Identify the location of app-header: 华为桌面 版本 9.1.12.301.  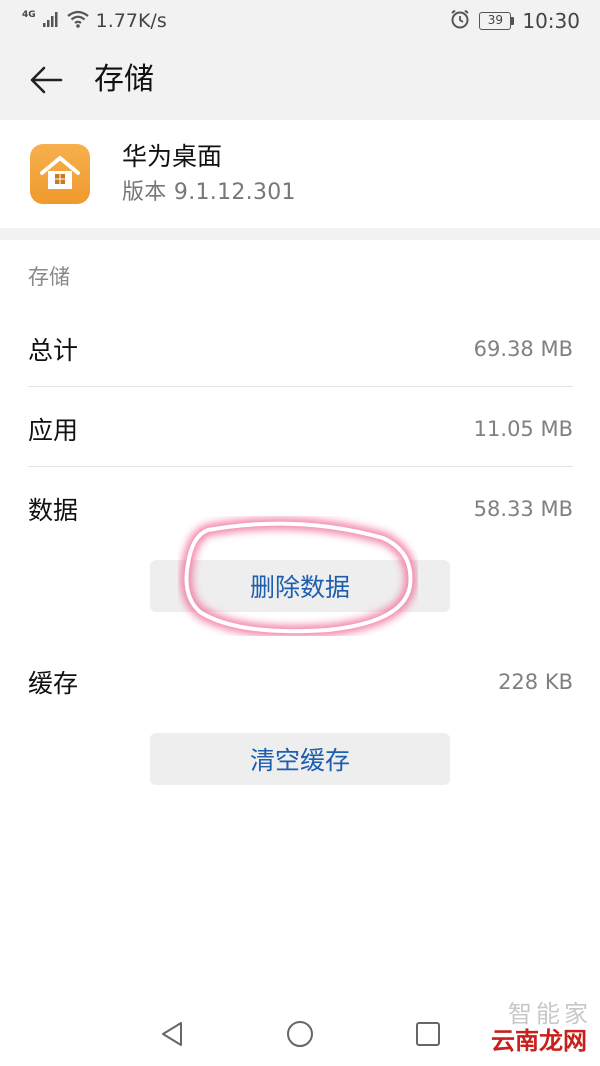
(300, 174).